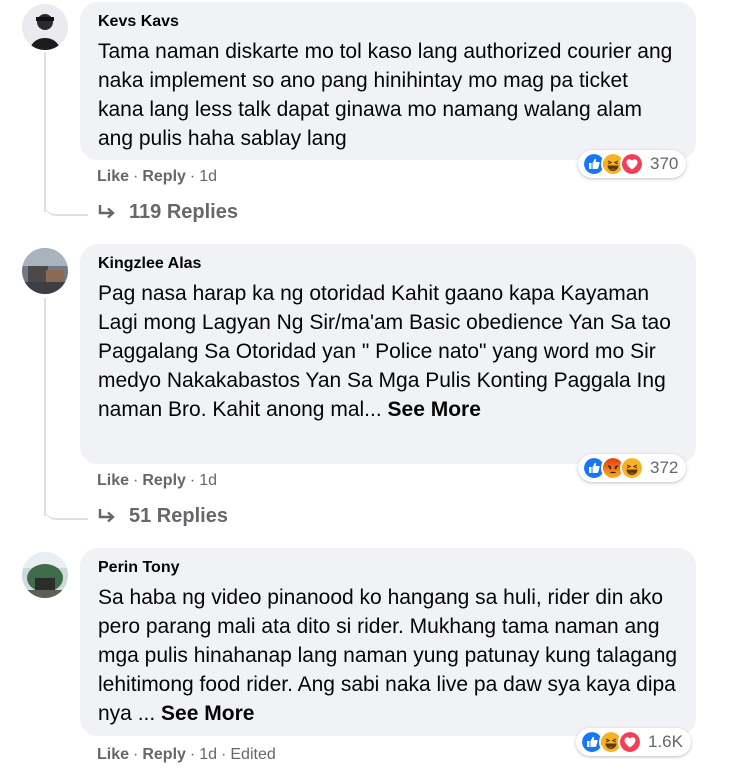  What do you see at coordinates (183, 212) in the screenshot?
I see `replies-count: 119 Replies` at bounding box center [183, 212].